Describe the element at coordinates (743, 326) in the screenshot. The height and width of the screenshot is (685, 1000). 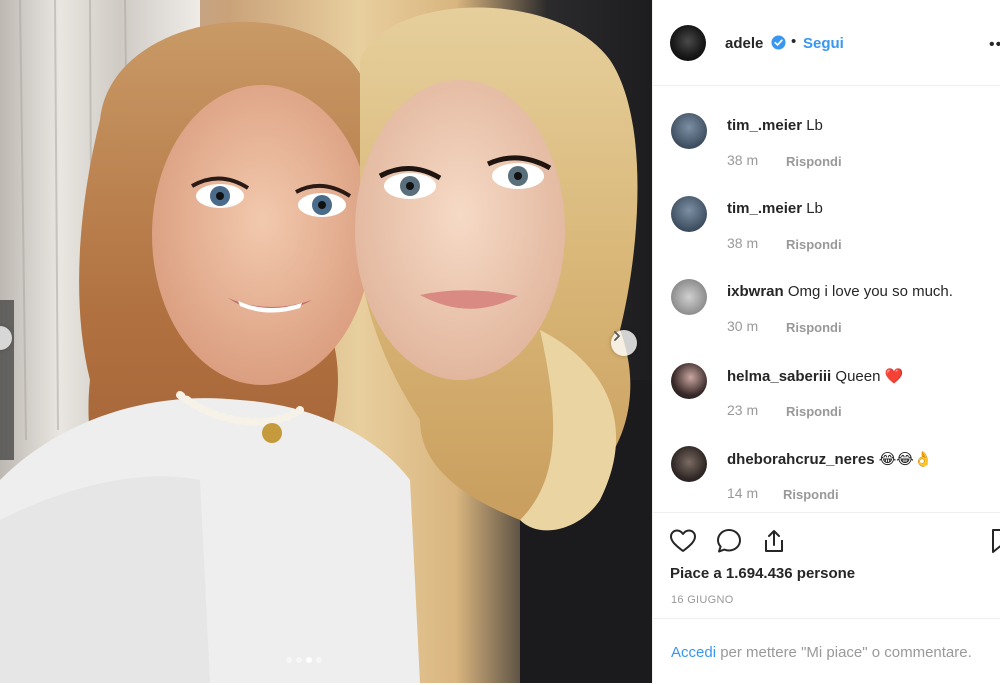
I see `comment-time: 30 m` at that location.